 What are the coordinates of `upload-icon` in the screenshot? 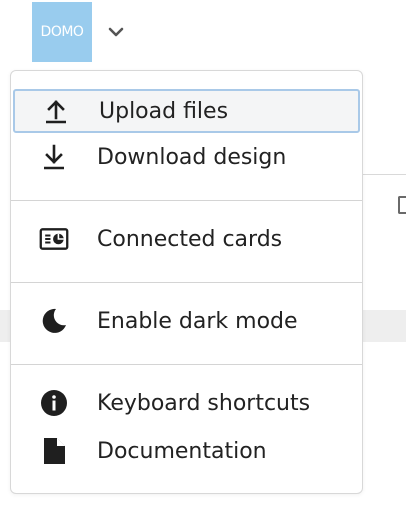 It's located at (56, 111).